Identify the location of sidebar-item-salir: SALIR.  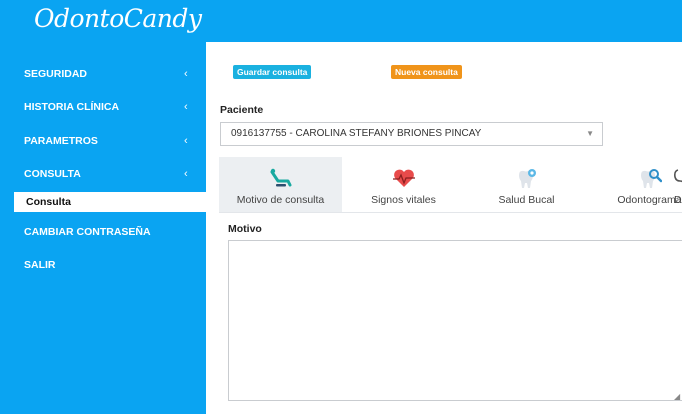
(103, 265).